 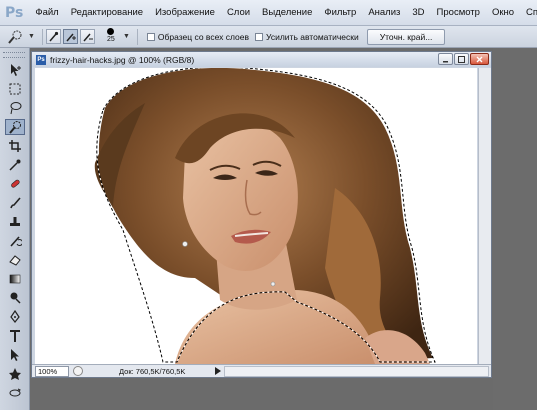 I want to click on 3d-rotate-icon, so click(x=15, y=392).